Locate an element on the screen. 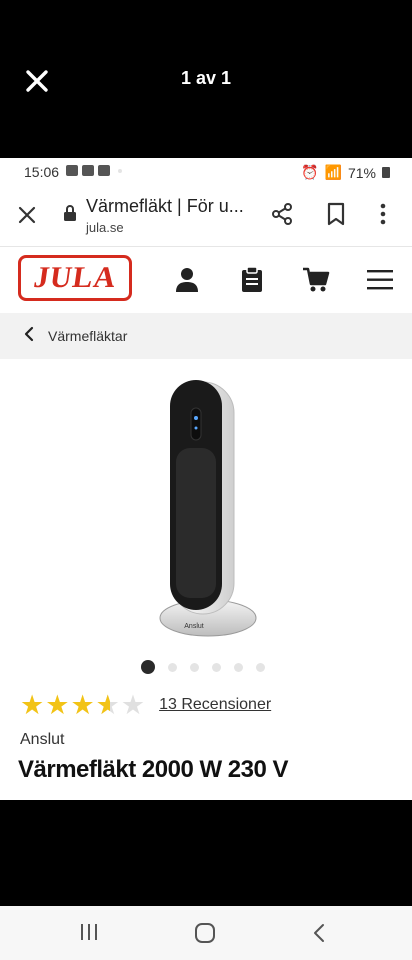 Image resolution: width=412 pixels, height=960 pixels. logo-text: JULA is located at coordinates (75, 277).